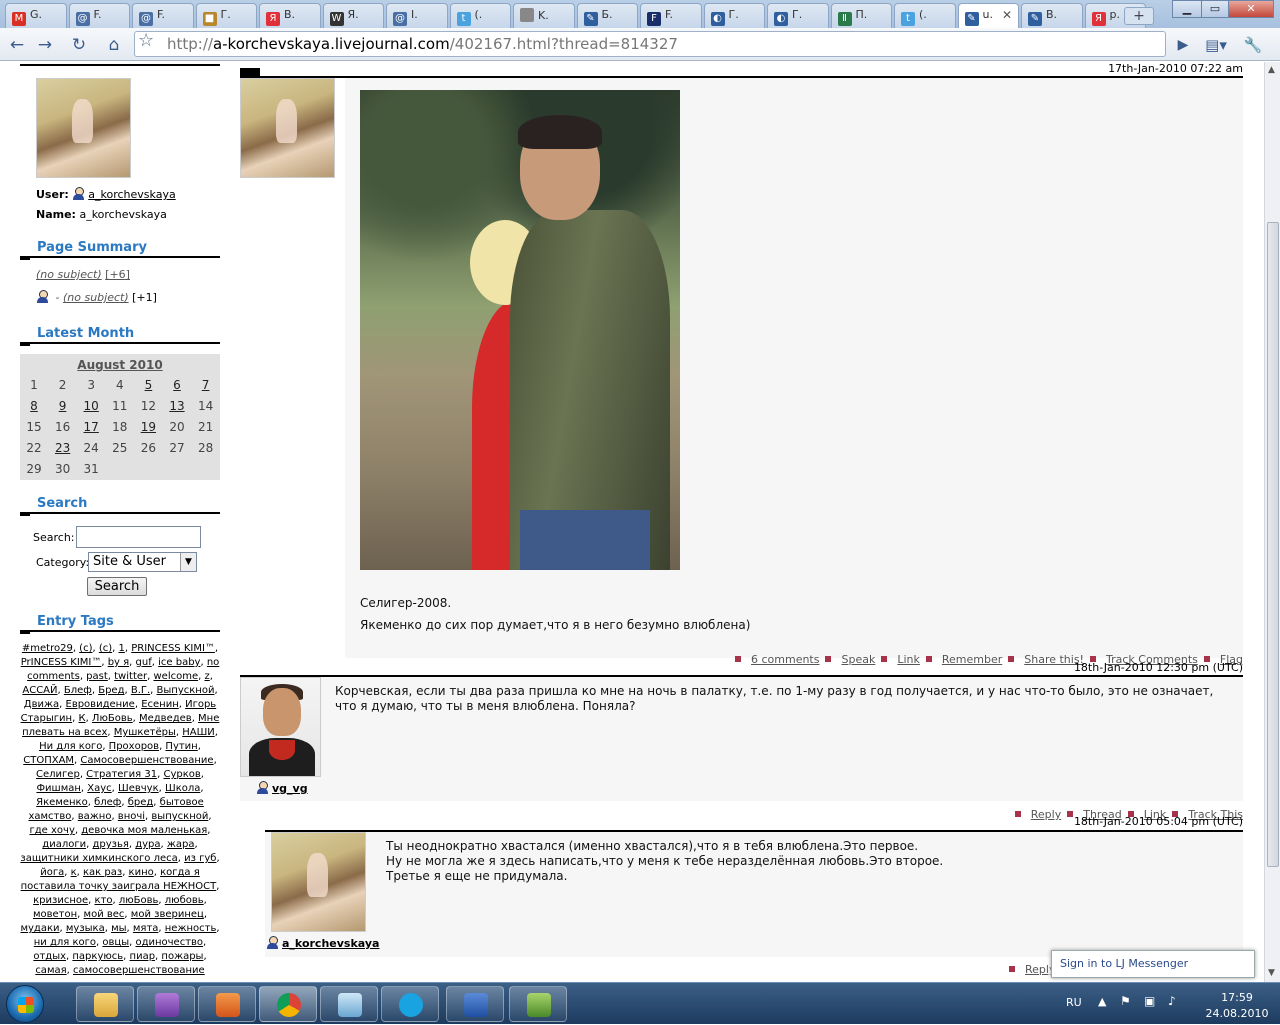 This screenshot has height=1025, width=1280. I want to click on tab: ✎ В., so click(1052, 15).